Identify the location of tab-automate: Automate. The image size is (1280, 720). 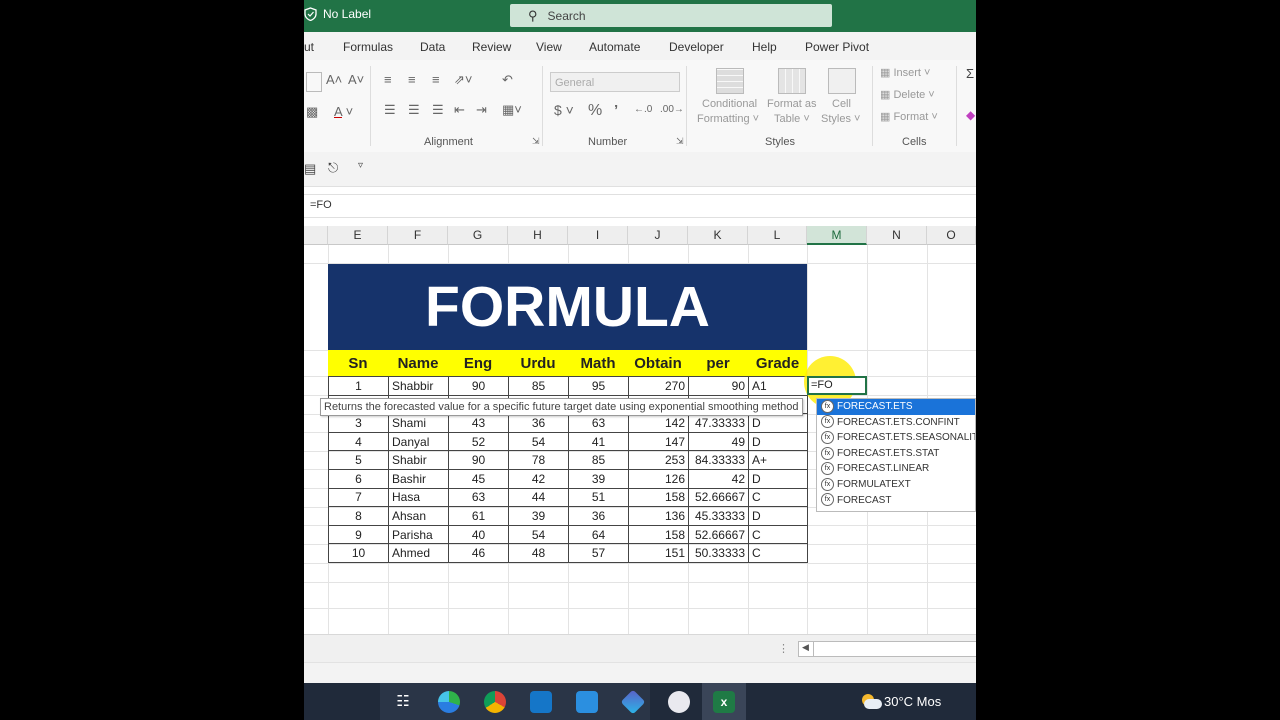
(614, 47).